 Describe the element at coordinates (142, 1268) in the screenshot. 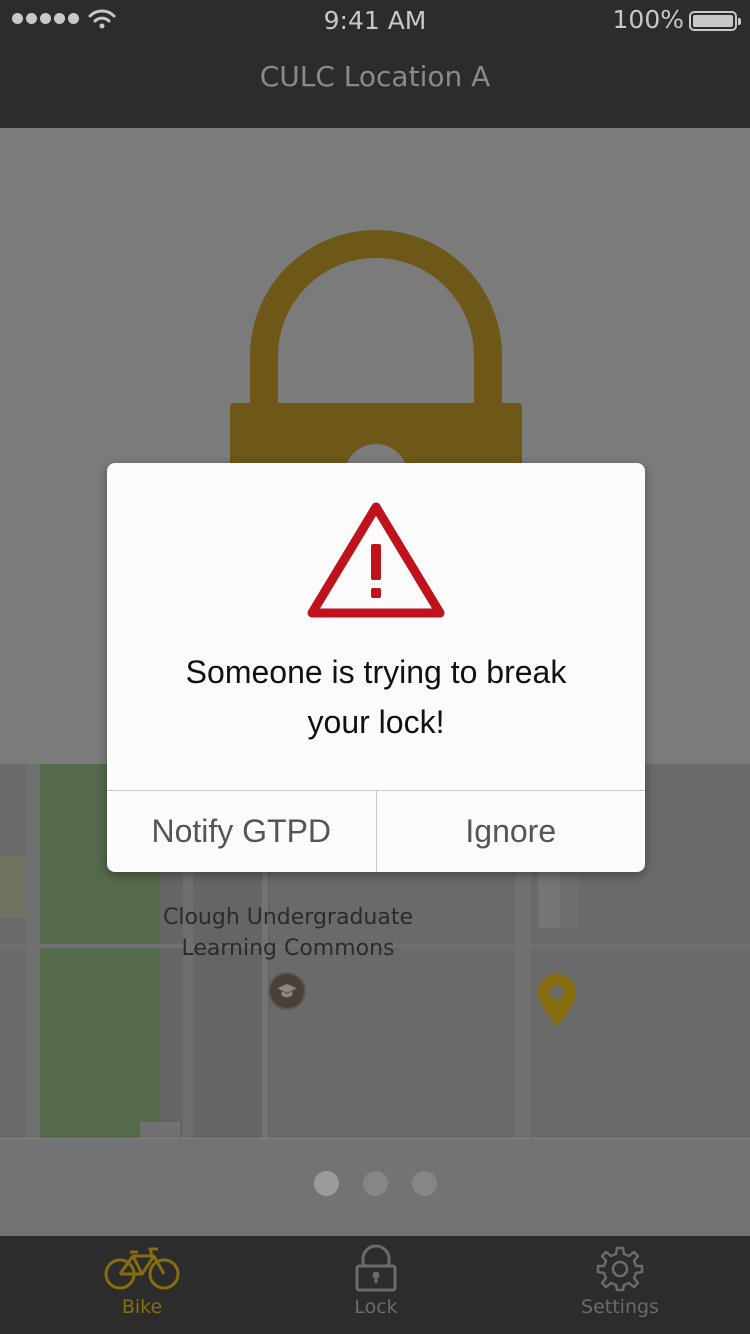

I see `bicycle-icon` at that location.